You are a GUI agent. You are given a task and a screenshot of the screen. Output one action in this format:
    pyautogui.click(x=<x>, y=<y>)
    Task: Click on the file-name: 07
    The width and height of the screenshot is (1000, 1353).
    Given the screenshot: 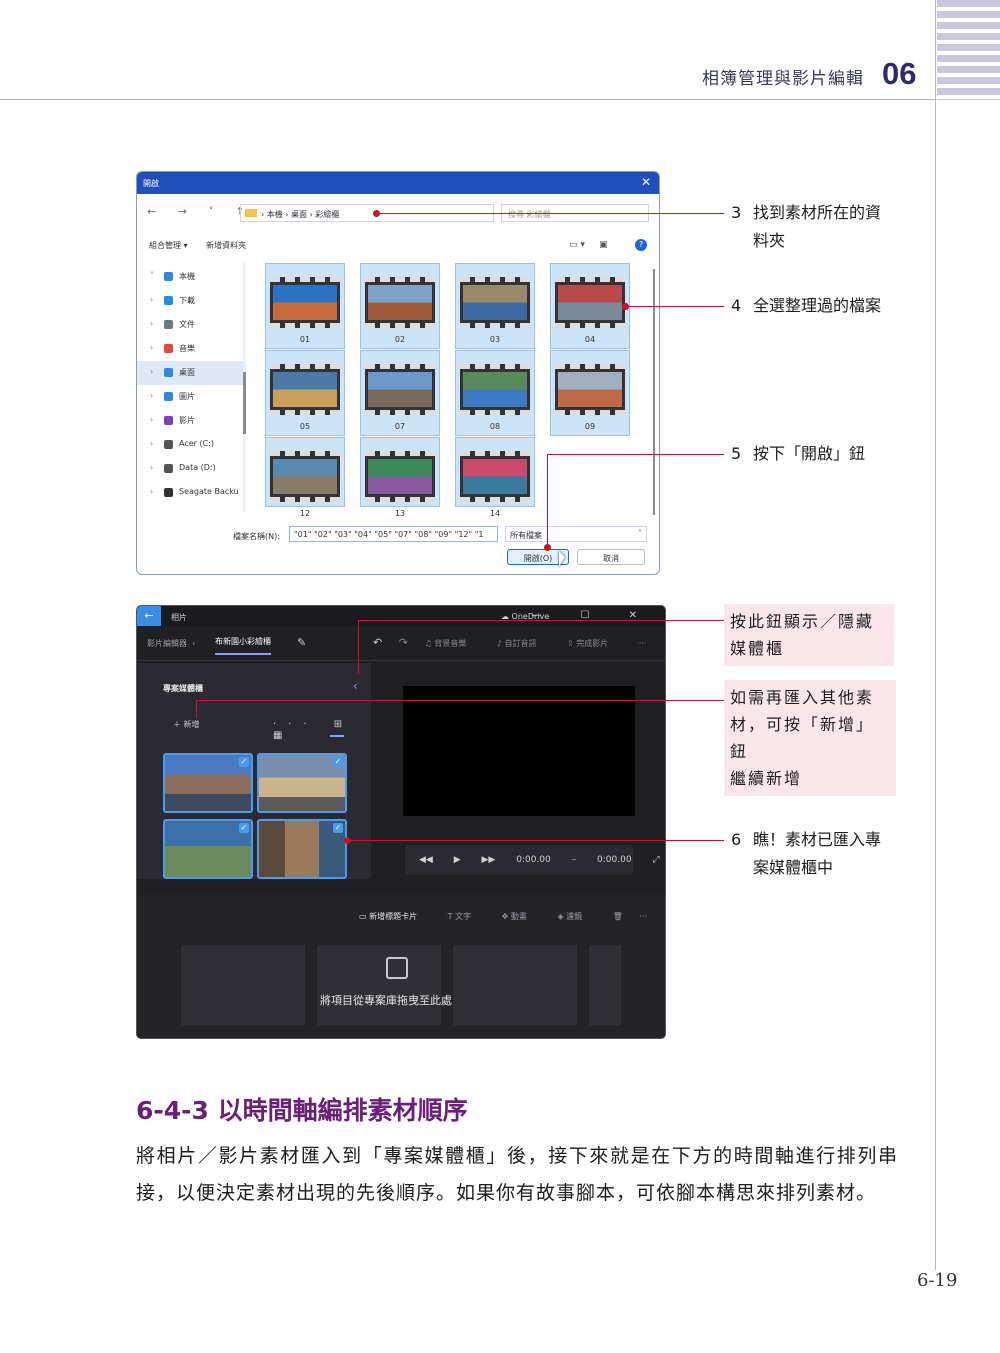 What is the action you would take?
    pyautogui.click(x=400, y=426)
    